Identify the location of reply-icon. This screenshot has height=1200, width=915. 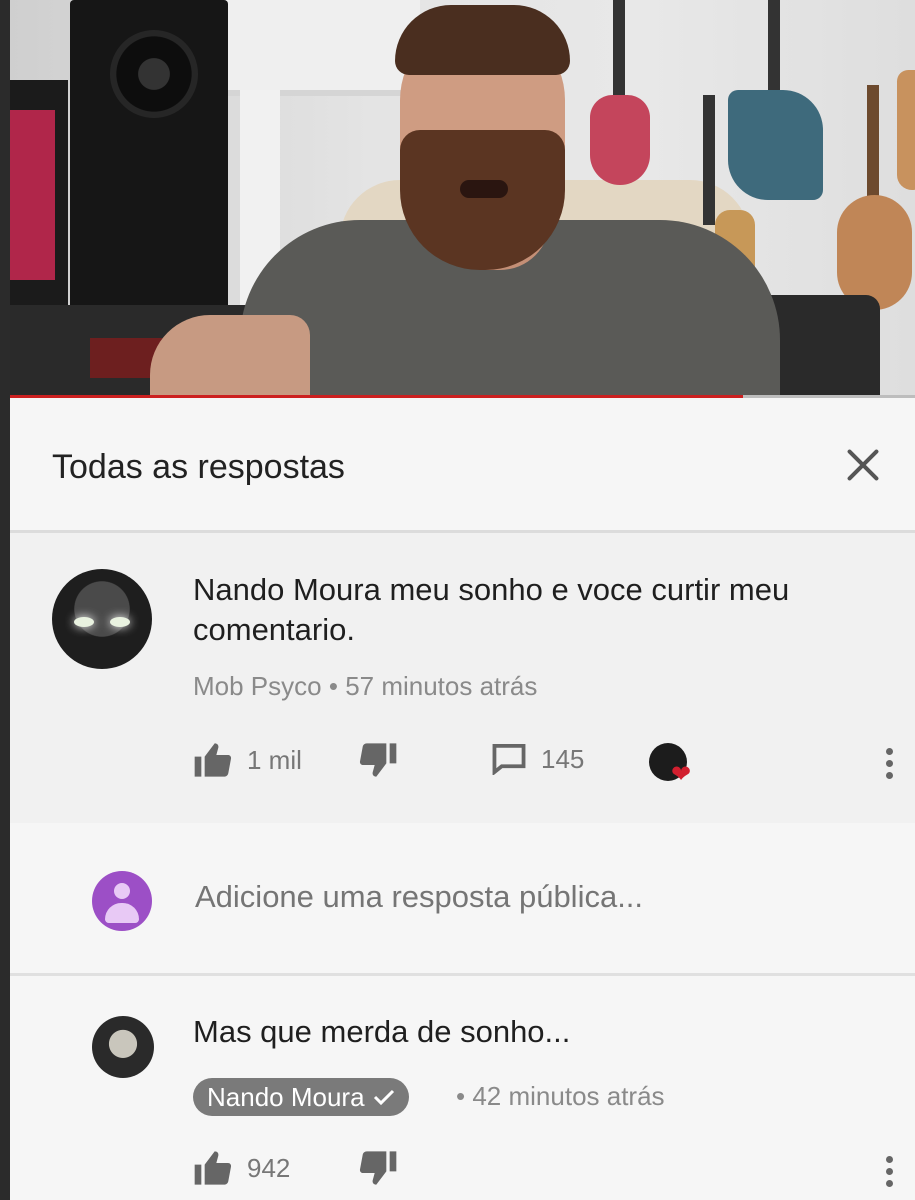
(509, 759).